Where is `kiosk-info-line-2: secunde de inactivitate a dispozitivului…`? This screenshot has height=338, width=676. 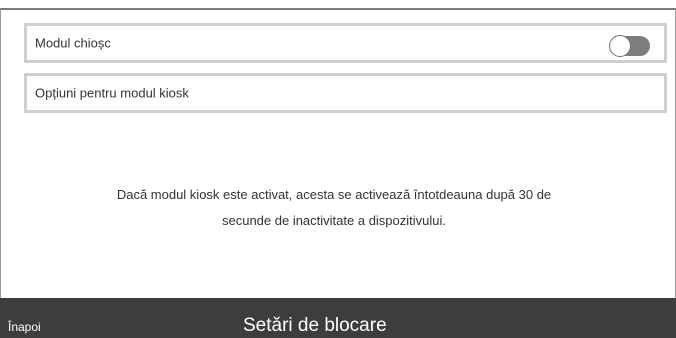 kiosk-info-line-2: secunde de inactivitate a dispozitivului… is located at coordinates (334, 220).